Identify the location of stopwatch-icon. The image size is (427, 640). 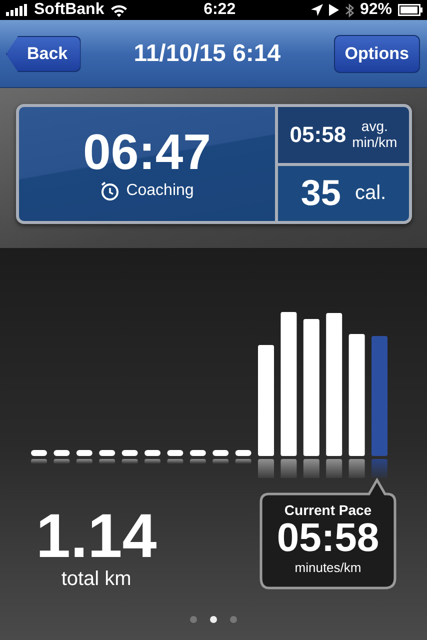
(110, 191).